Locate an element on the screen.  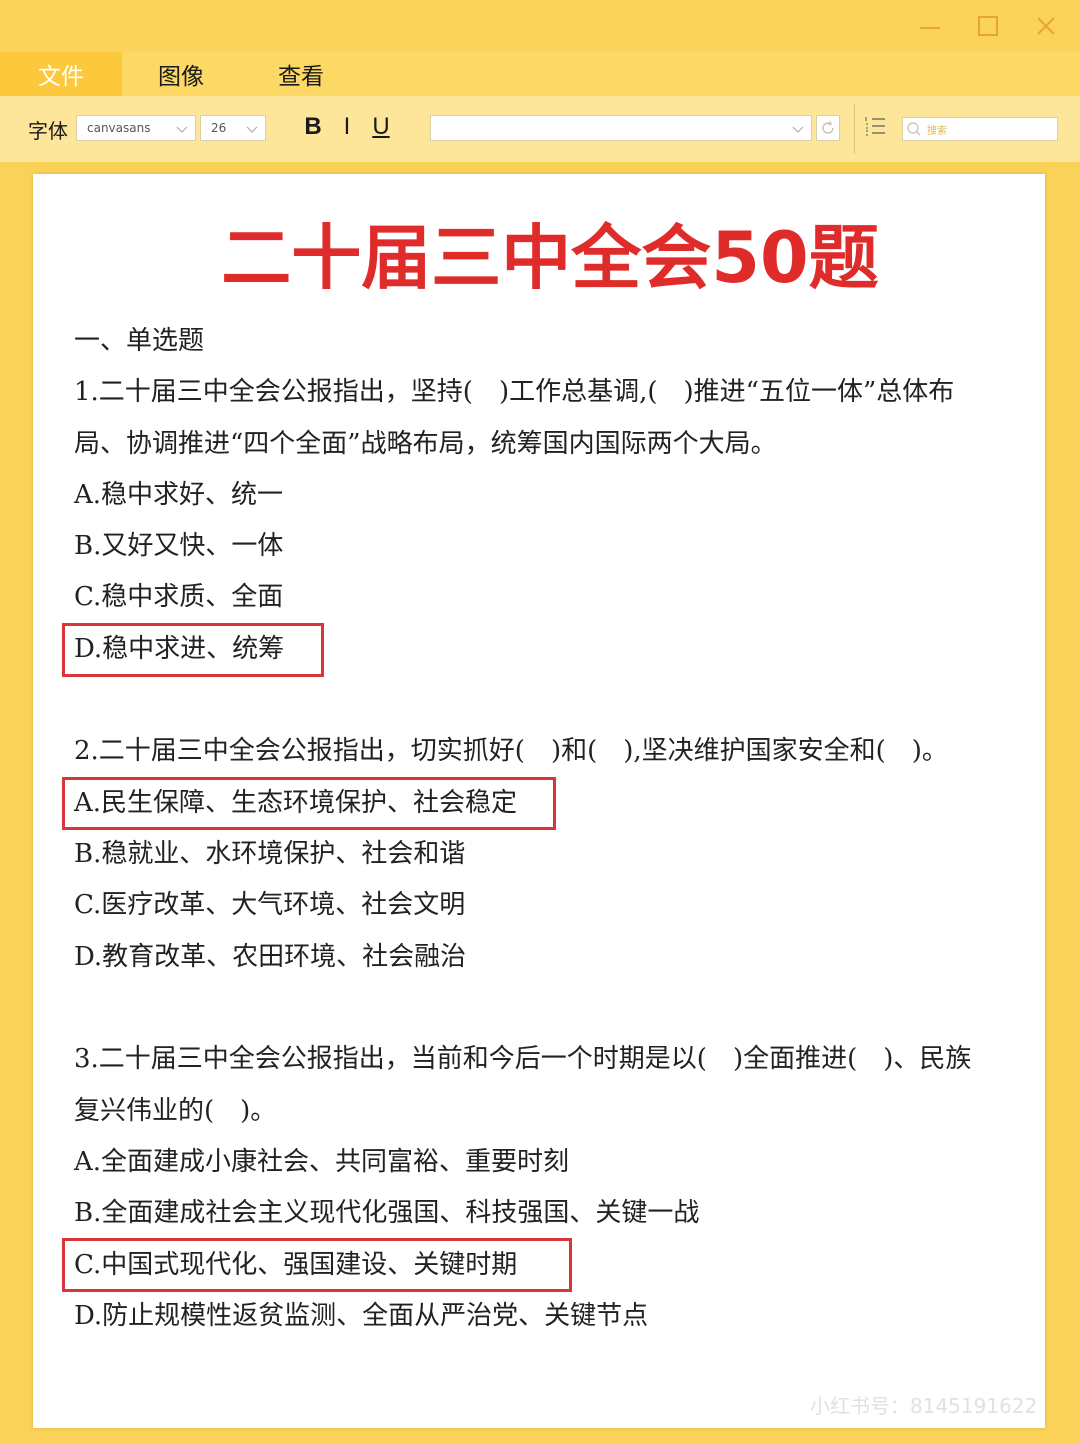
minimize-icon is located at coordinates (930, 28).